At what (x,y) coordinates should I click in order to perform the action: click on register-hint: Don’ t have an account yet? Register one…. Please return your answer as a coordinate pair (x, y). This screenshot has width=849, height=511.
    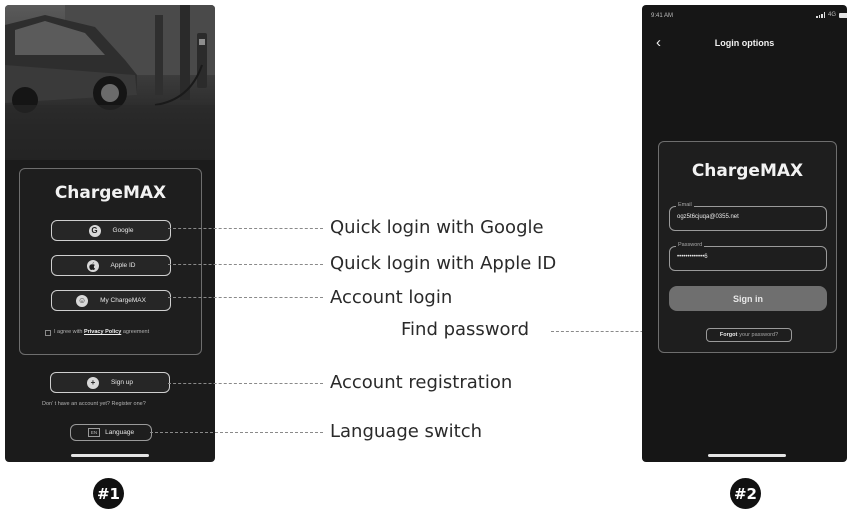
    Looking at the image, I should click on (94, 404).